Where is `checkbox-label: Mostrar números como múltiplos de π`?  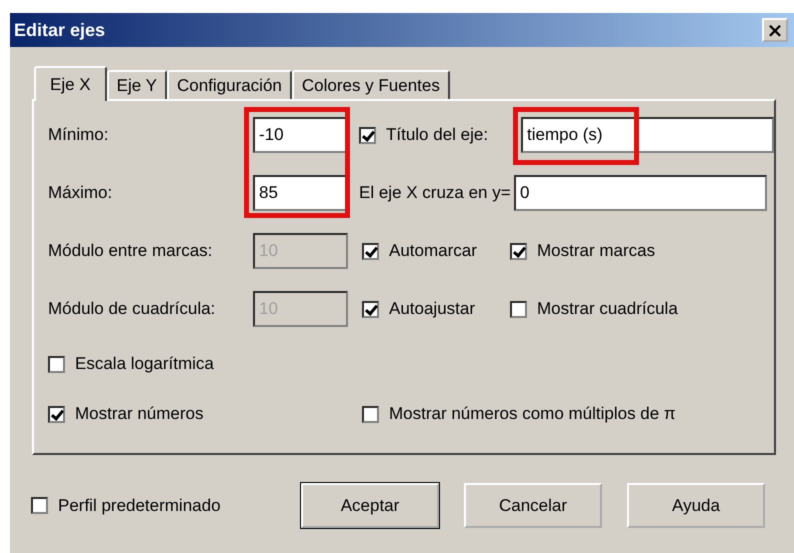
checkbox-label: Mostrar números como múltiplos de π is located at coordinates (532, 414).